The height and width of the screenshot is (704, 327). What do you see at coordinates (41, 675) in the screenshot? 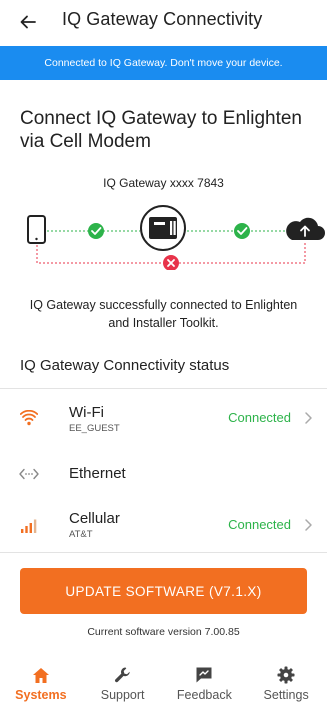
I see `home-icon` at bounding box center [41, 675].